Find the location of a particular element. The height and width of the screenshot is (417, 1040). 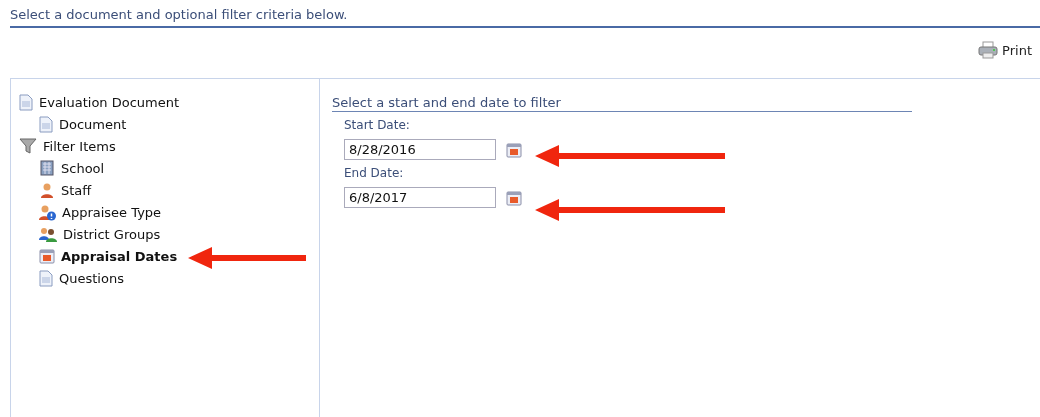

person-info-icon is located at coordinates (47, 212).